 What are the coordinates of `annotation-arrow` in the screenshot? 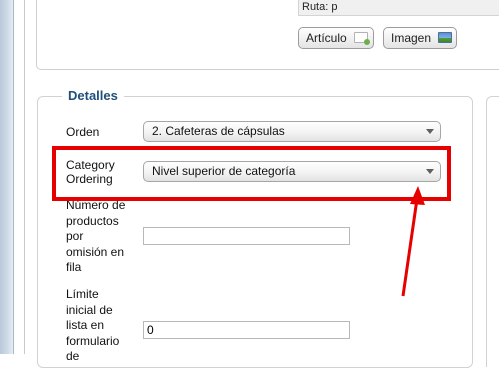 It's located at (413, 241).